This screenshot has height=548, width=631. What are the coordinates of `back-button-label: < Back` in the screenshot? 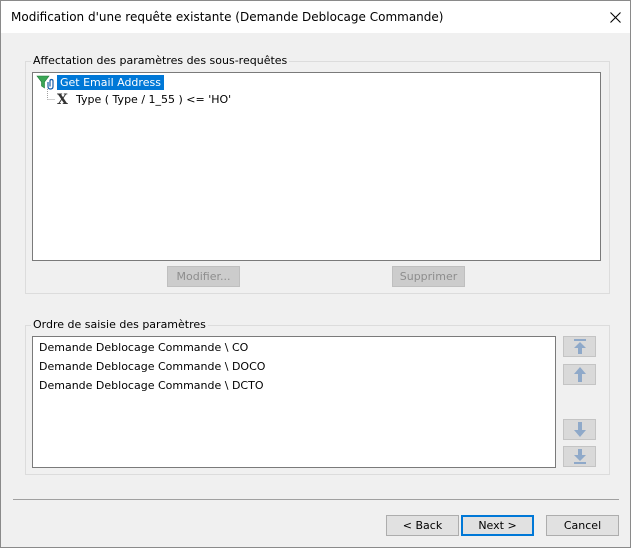 It's located at (422, 525).